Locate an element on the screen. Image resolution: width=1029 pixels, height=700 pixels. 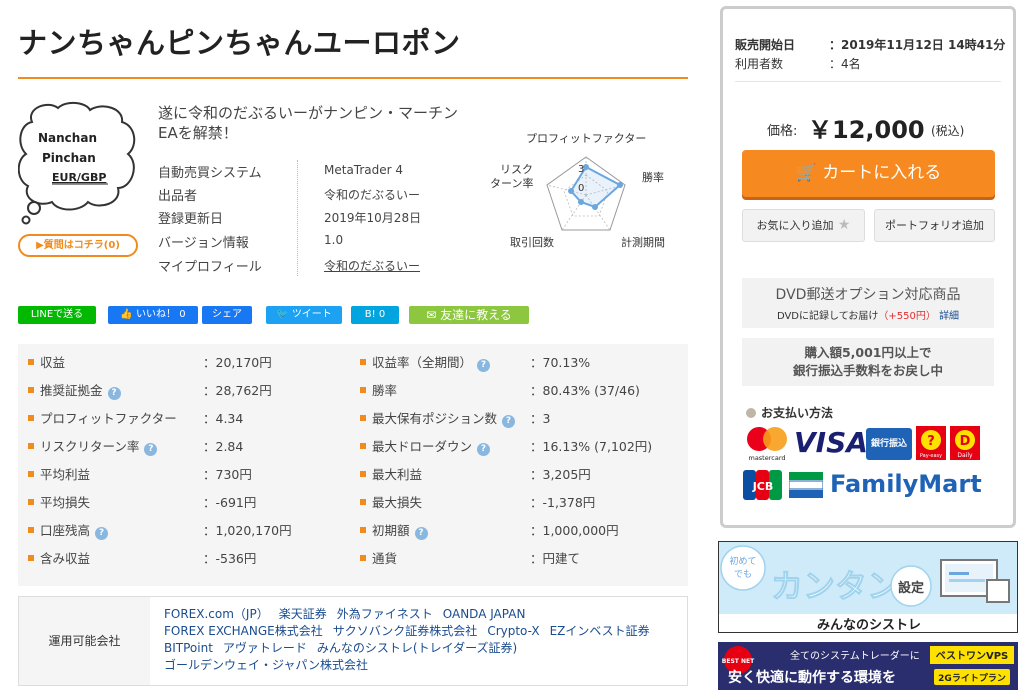
radar-label-risk-2: ターン率 is located at coordinates (511, 183).